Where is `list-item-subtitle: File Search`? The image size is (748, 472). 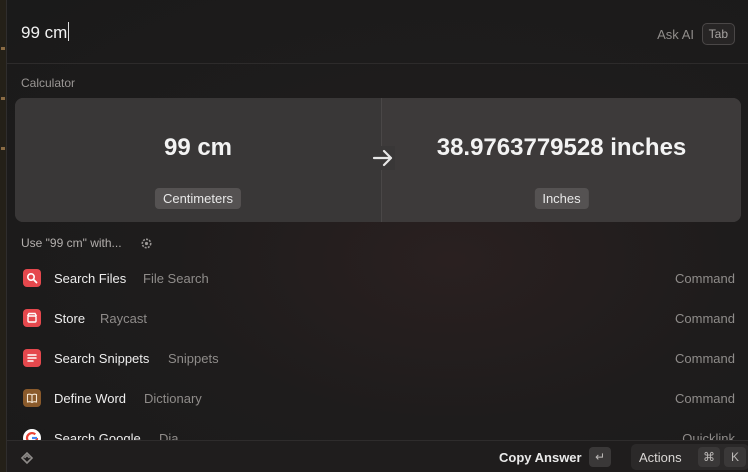 list-item-subtitle: File Search is located at coordinates (176, 278).